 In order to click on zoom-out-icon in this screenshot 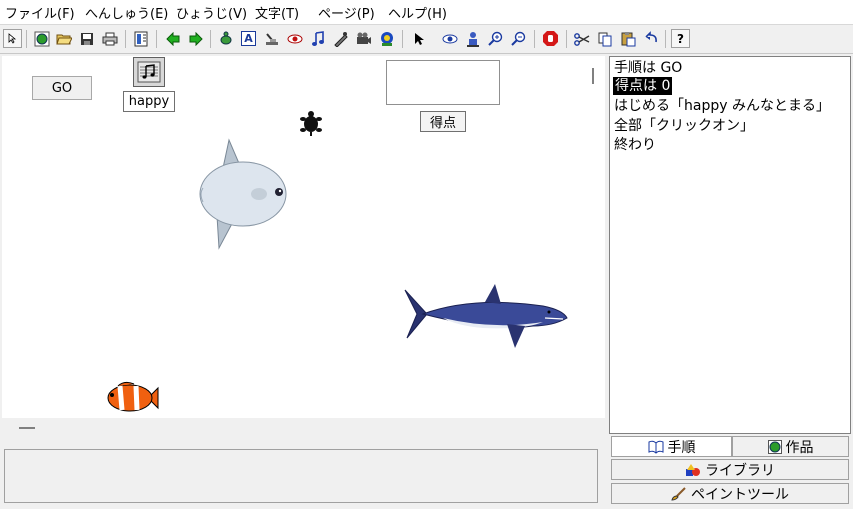, I will do `click(518, 38)`.